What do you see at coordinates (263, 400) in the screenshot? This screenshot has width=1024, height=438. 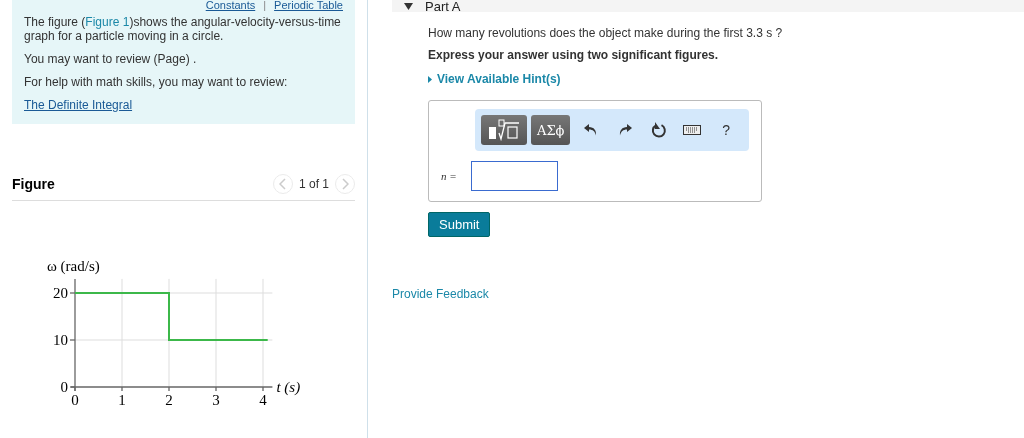 I see `x-tick-label: 4` at bounding box center [263, 400].